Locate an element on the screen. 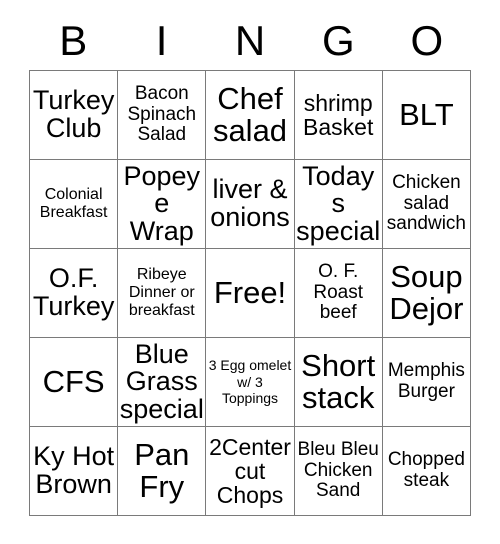 The image size is (500, 544). bingo-cell-label: Todays special is located at coordinates (338, 203).